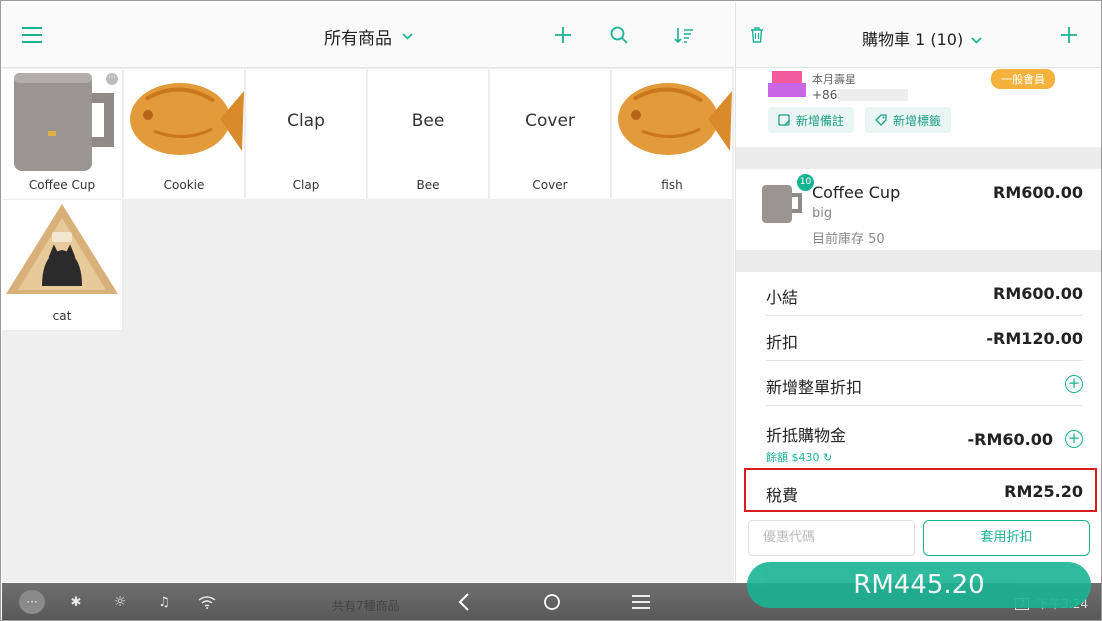 The width and height of the screenshot is (1102, 621). Describe the element at coordinates (306, 185) in the screenshot. I see `product-name: Clap` at that location.